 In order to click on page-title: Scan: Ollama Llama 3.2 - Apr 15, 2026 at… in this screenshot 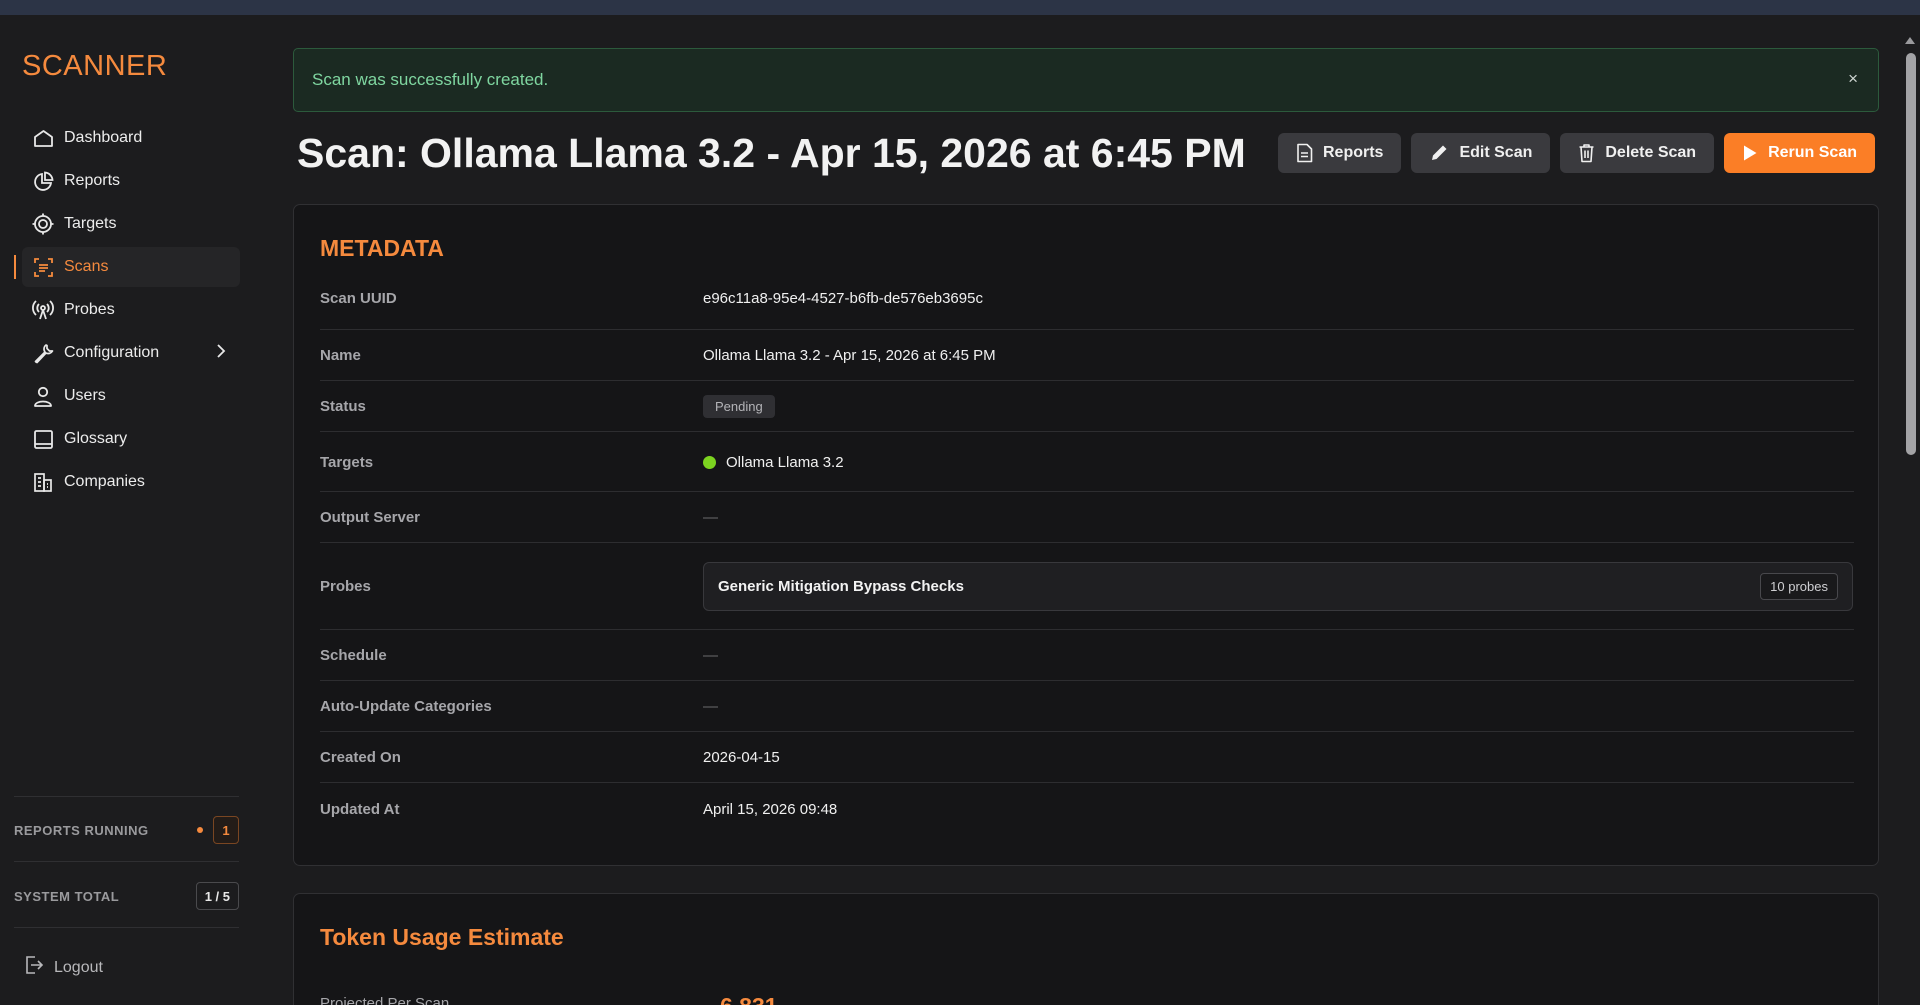, I will do `click(771, 153)`.